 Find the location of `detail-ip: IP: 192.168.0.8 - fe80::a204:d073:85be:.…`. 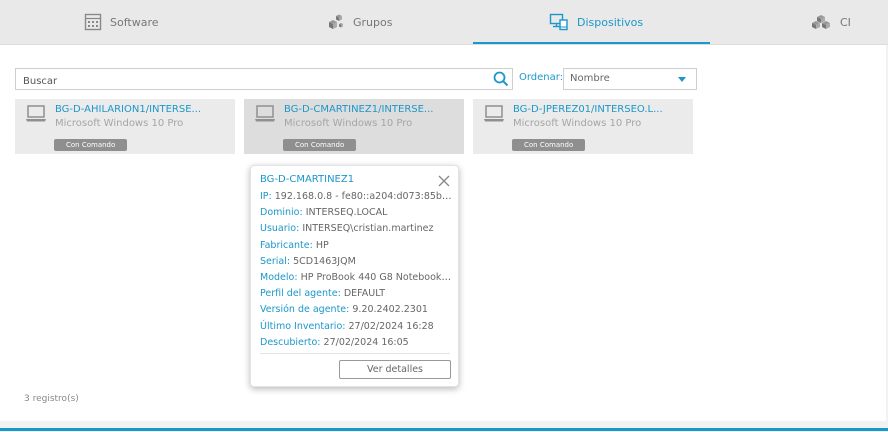

detail-ip: IP: 192.168.0.8 - fe80::a204:d073:85be:.… is located at coordinates (356, 197).